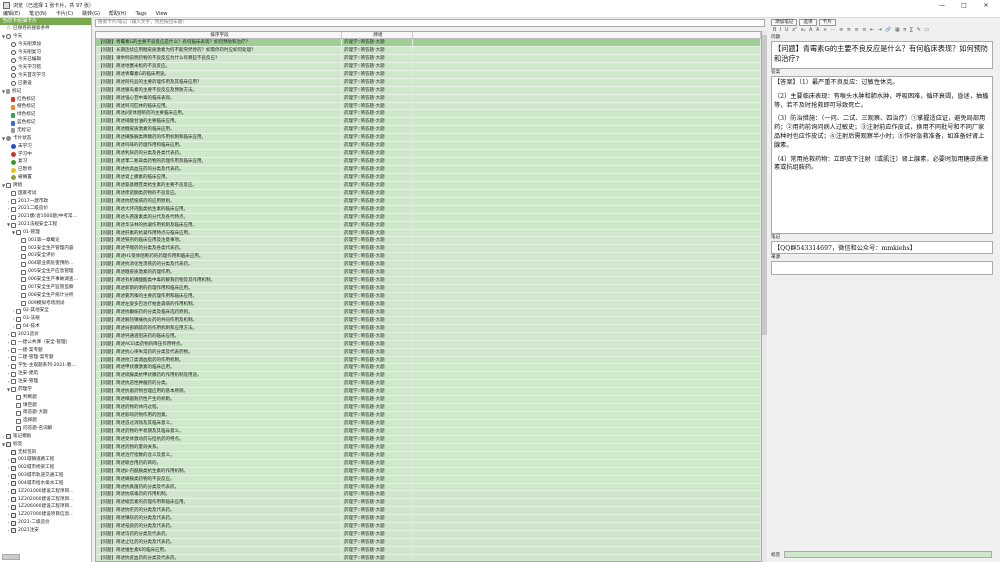 This screenshot has height=562, width=1000. What do you see at coordinates (794, 30) in the screenshot?
I see `format-button-icon: x²` at bounding box center [794, 30].